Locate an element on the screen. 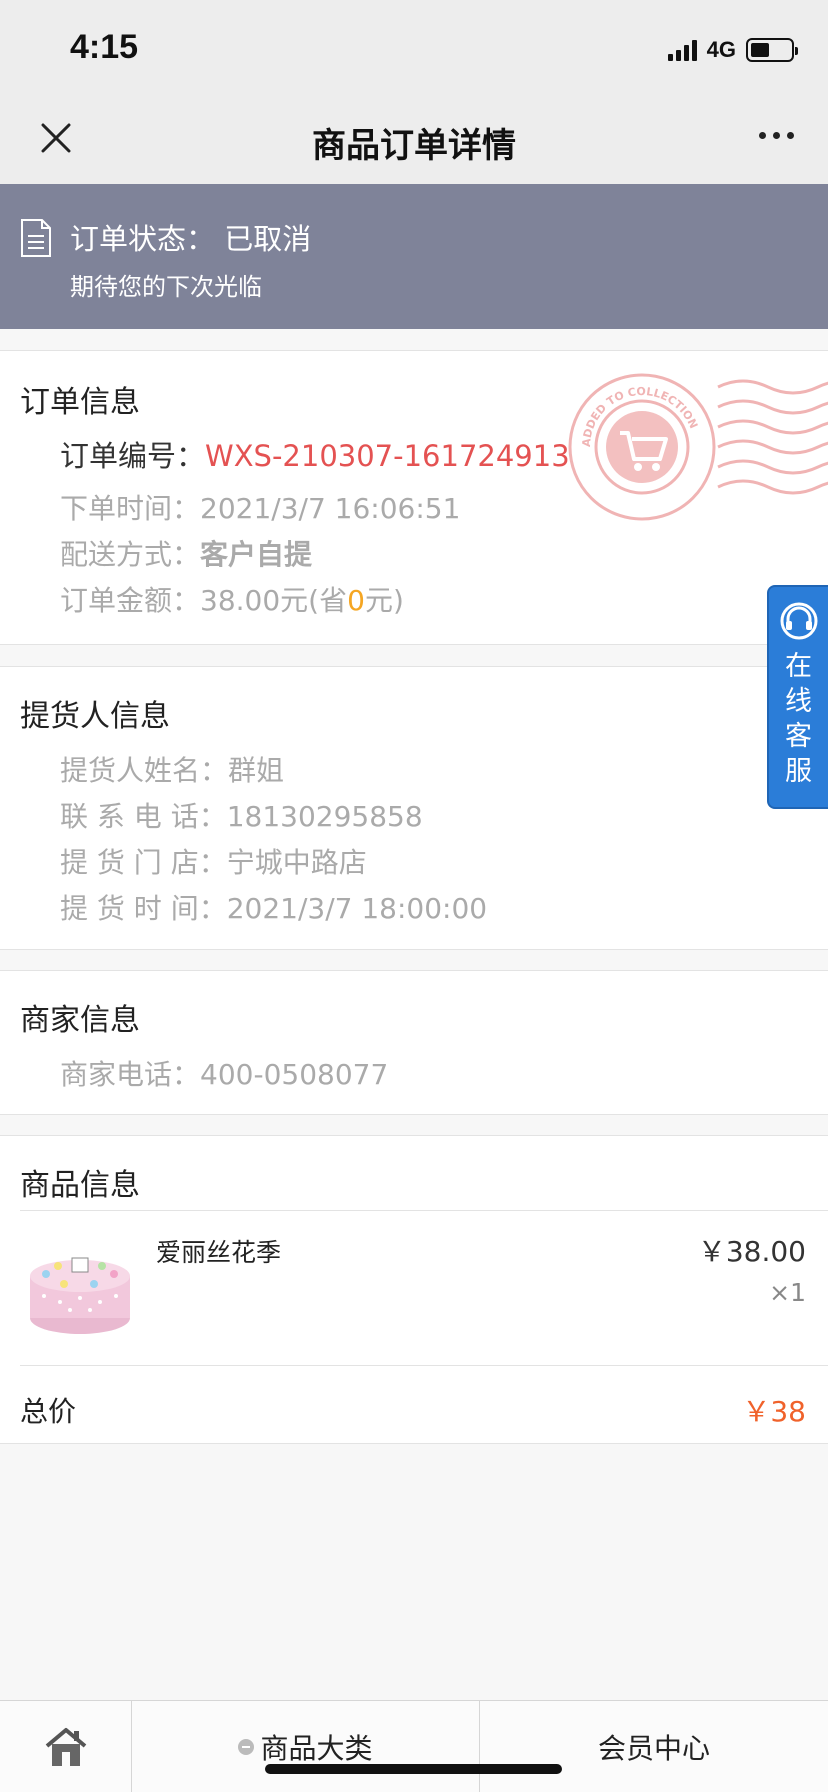 The image size is (828, 1792). online-service-button: 在 线 客 服 is located at coordinates (797, 697).